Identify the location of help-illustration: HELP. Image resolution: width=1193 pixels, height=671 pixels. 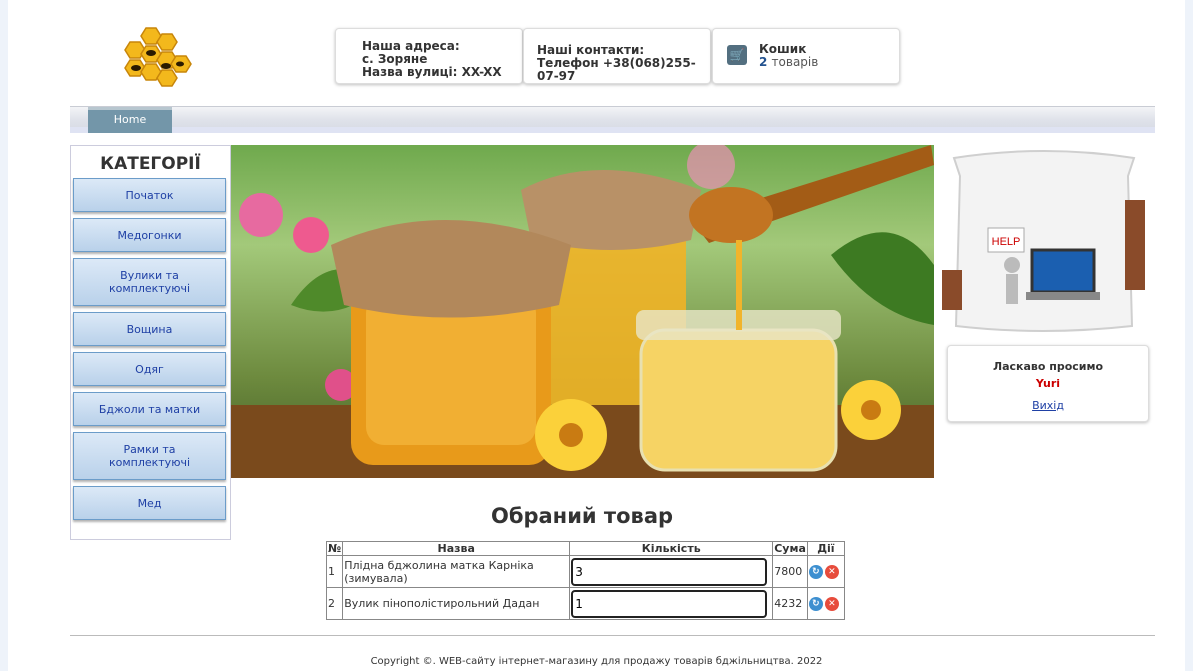
(1043, 241).